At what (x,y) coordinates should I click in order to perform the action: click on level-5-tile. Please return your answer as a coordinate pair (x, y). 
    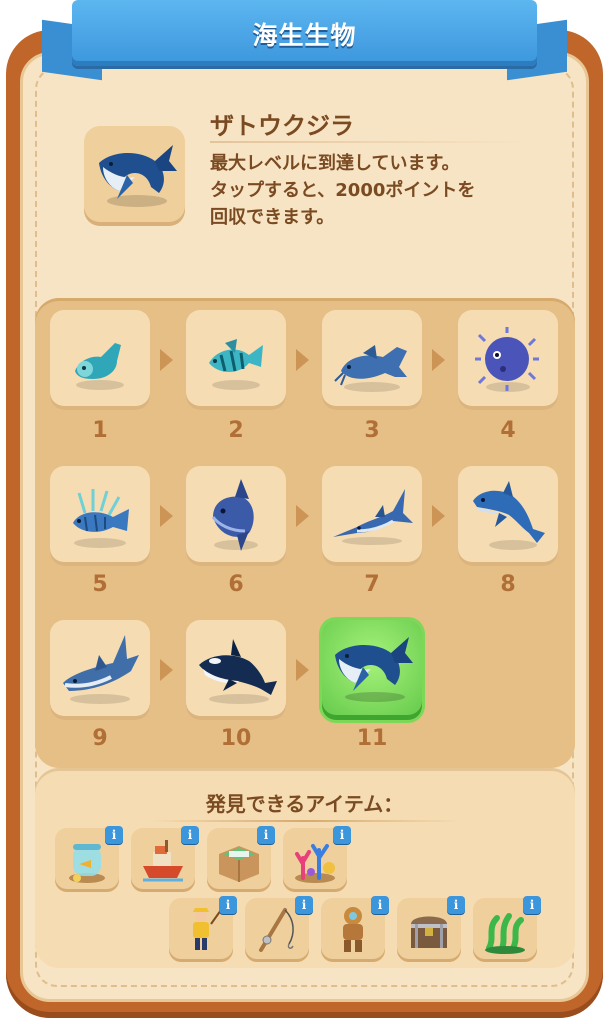
    Looking at the image, I should click on (100, 516).